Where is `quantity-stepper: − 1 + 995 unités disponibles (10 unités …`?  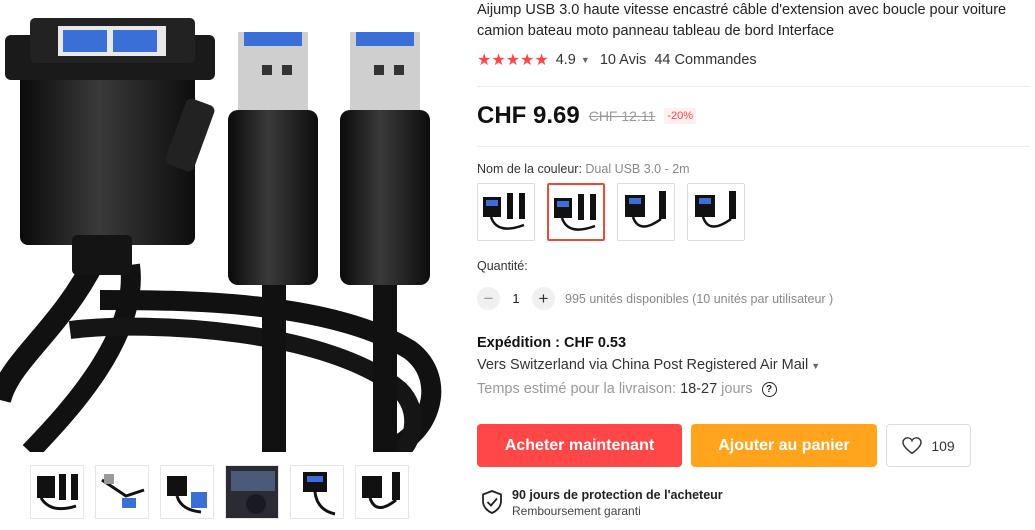
quantity-stepper: − 1 + 995 unités disponibles (10 unités … is located at coordinates (655, 298).